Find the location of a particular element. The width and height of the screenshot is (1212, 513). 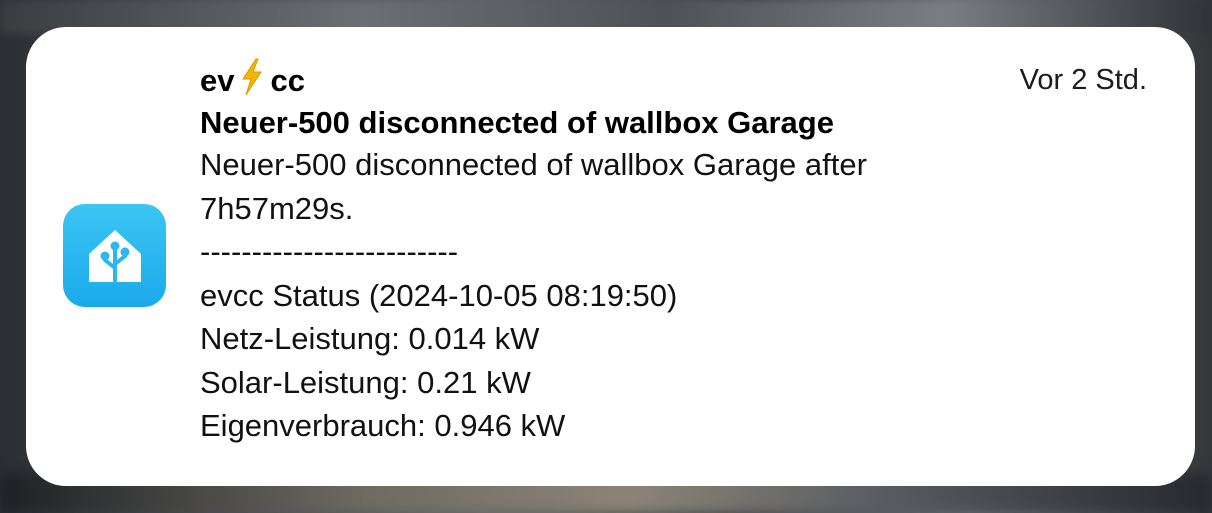

body-line: Eigenverbrauch: 0.946 kW is located at coordinates (383, 425).